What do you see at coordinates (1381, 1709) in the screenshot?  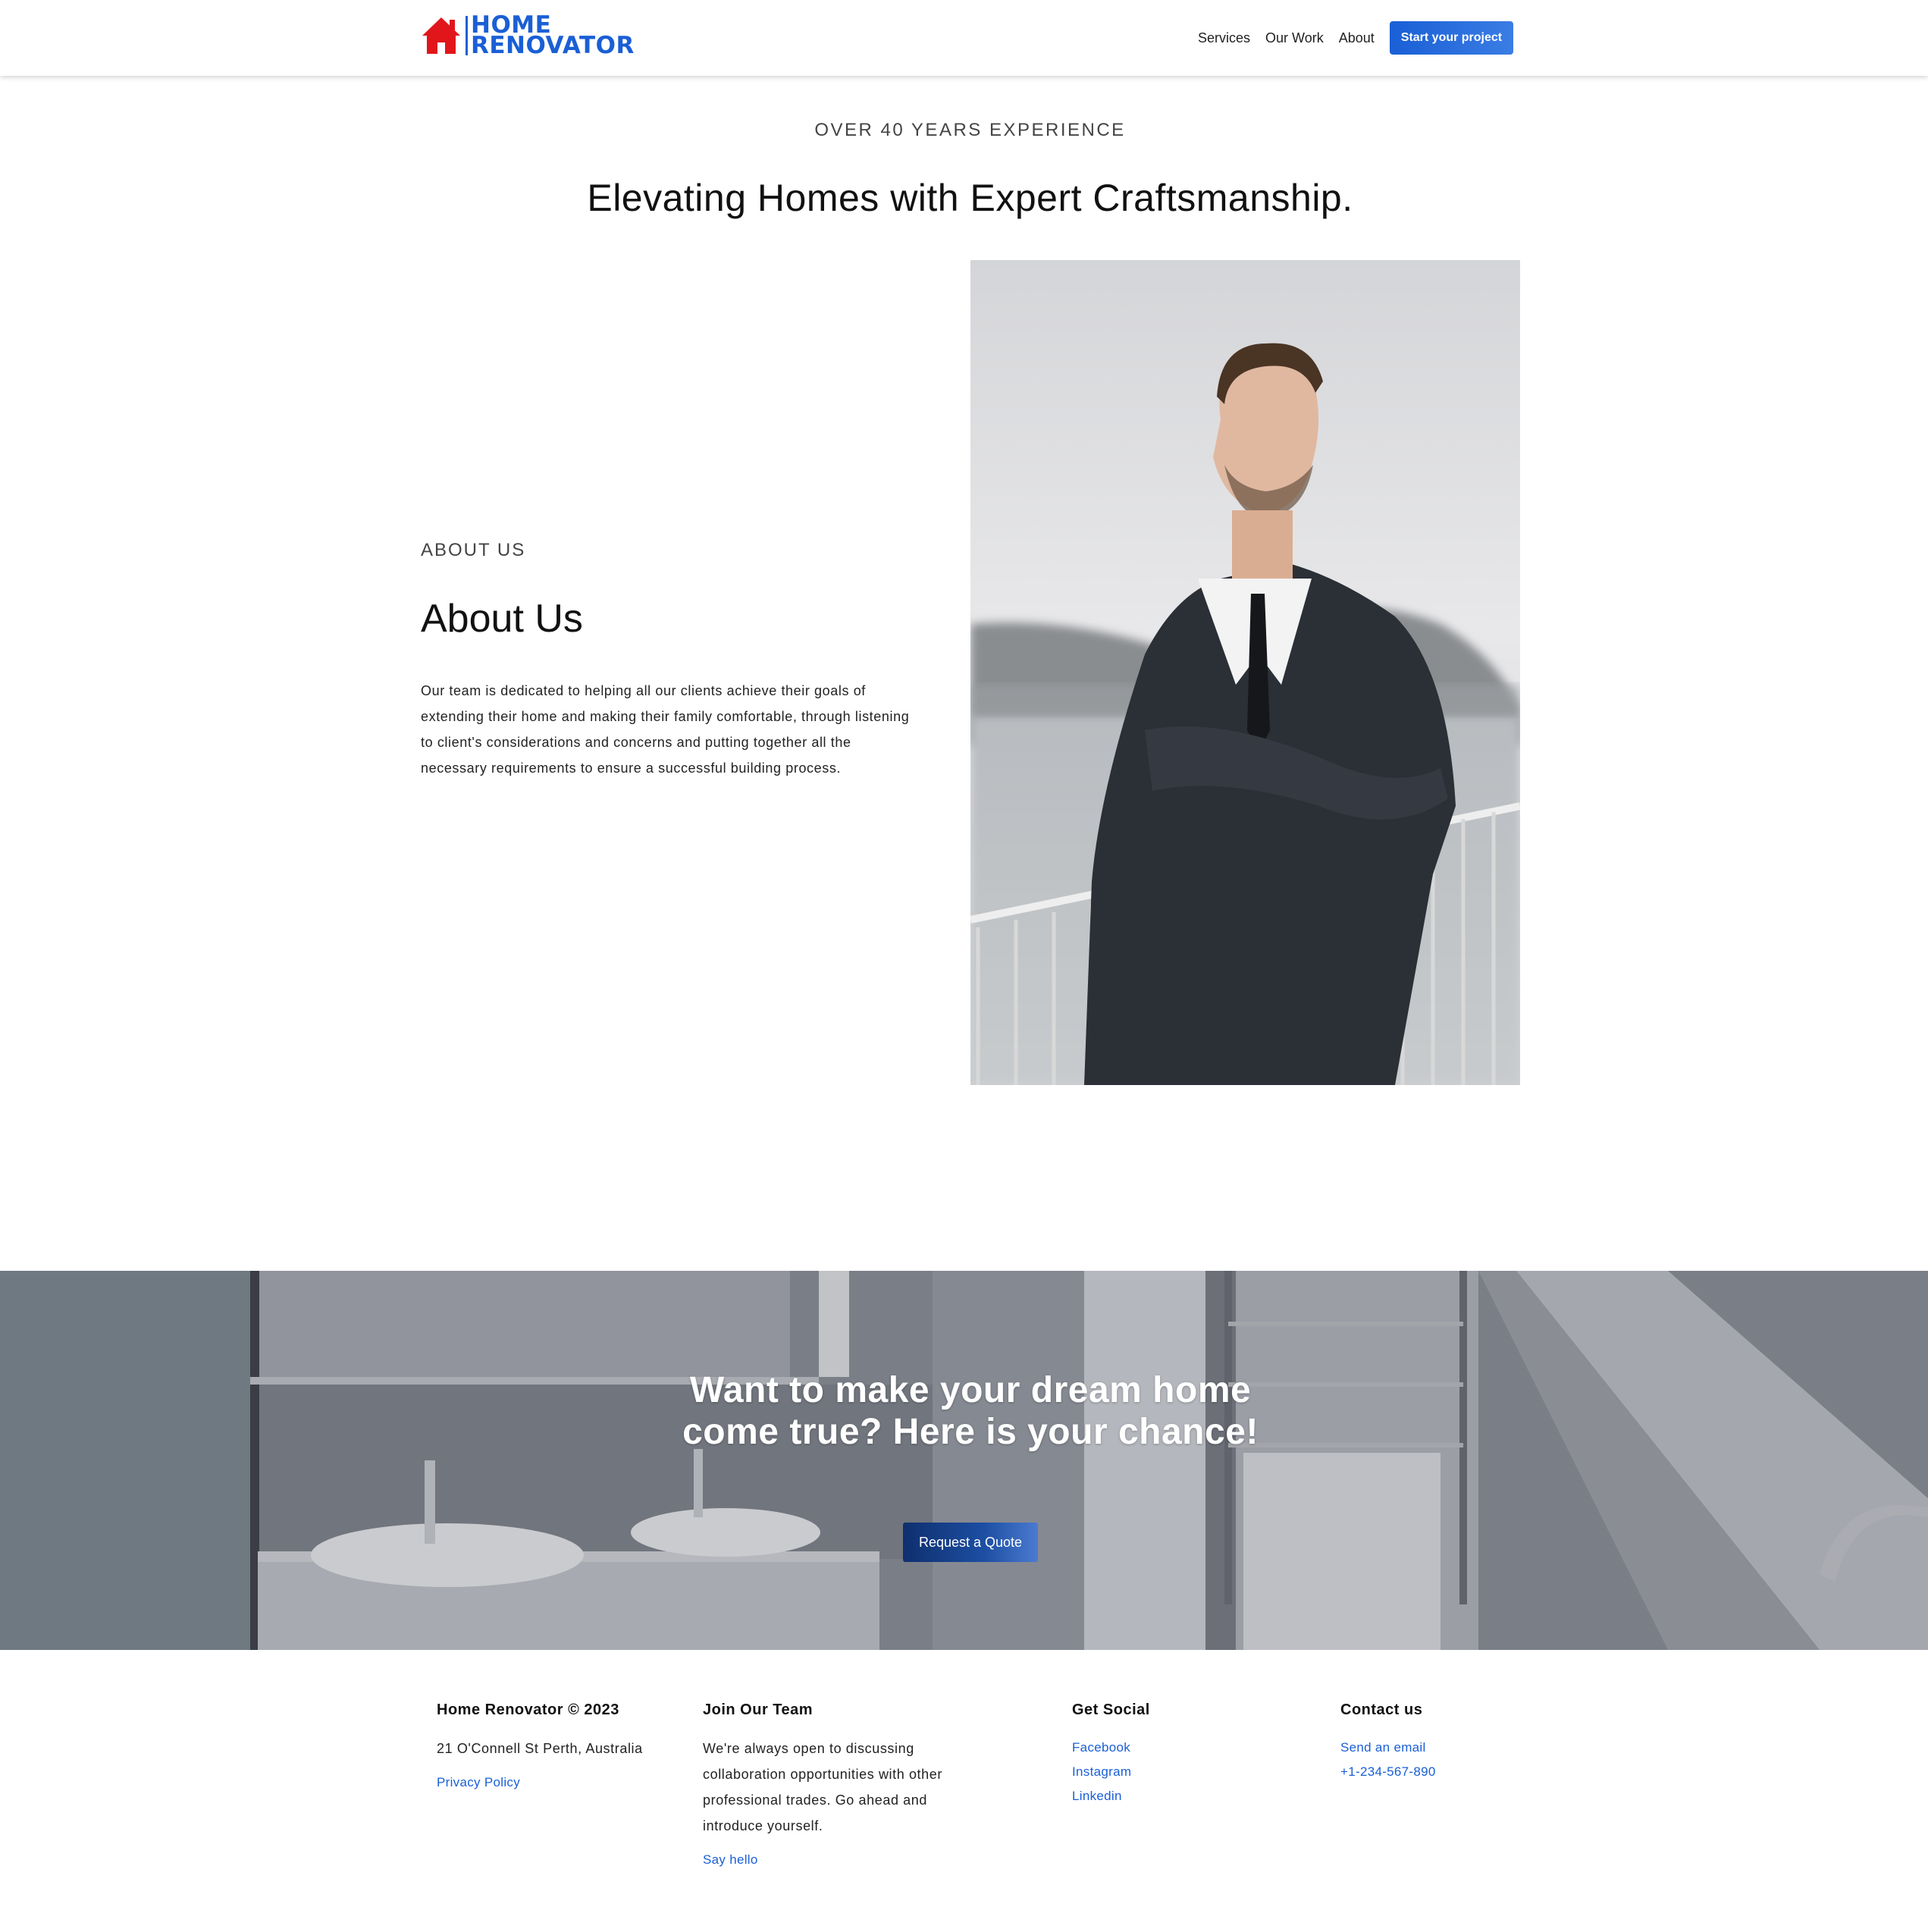 I see `footer-contact-title: Contact us` at bounding box center [1381, 1709].